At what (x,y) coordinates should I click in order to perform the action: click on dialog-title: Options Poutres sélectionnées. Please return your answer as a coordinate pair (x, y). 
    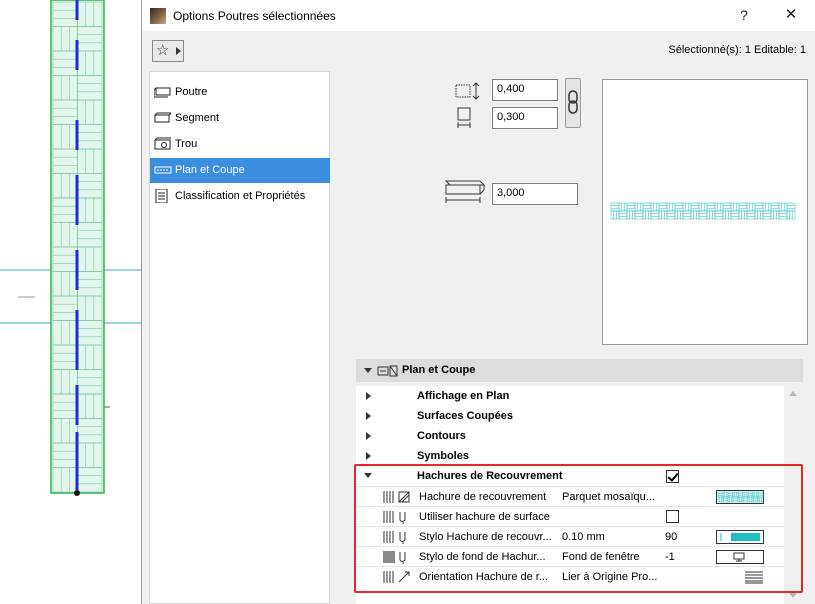
    Looking at the image, I should click on (254, 16).